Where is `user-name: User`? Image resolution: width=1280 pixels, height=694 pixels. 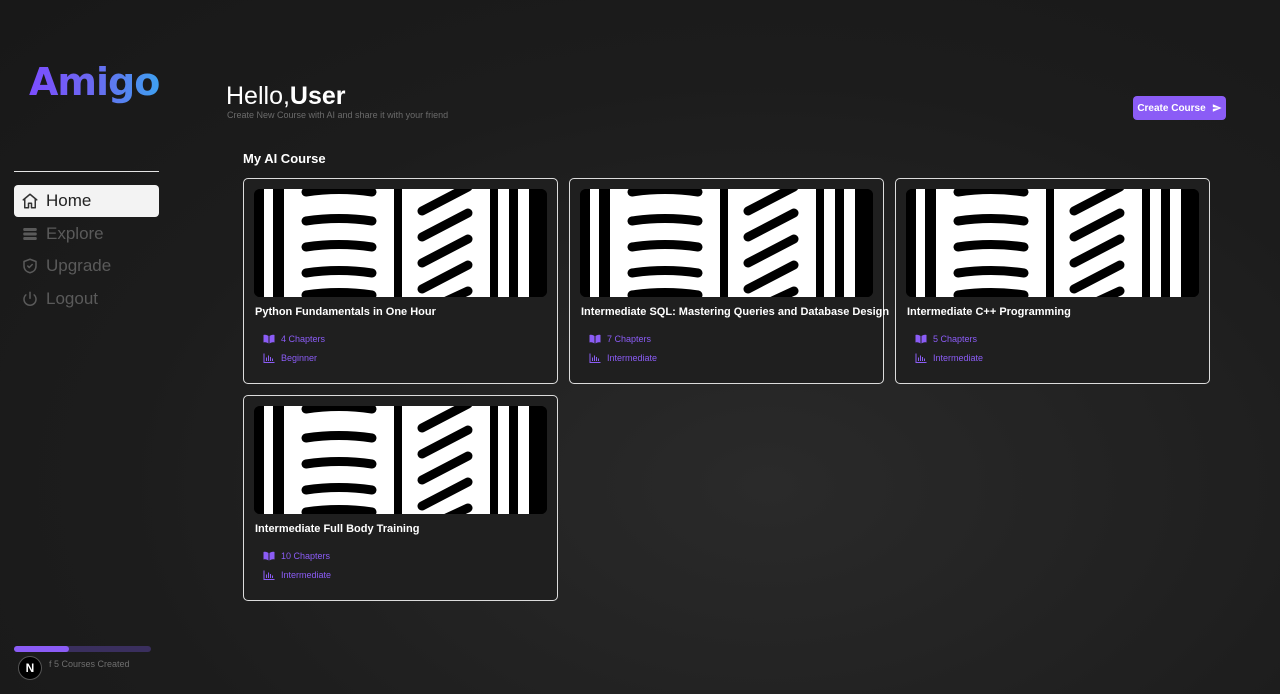
user-name: User is located at coordinates (317, 96).